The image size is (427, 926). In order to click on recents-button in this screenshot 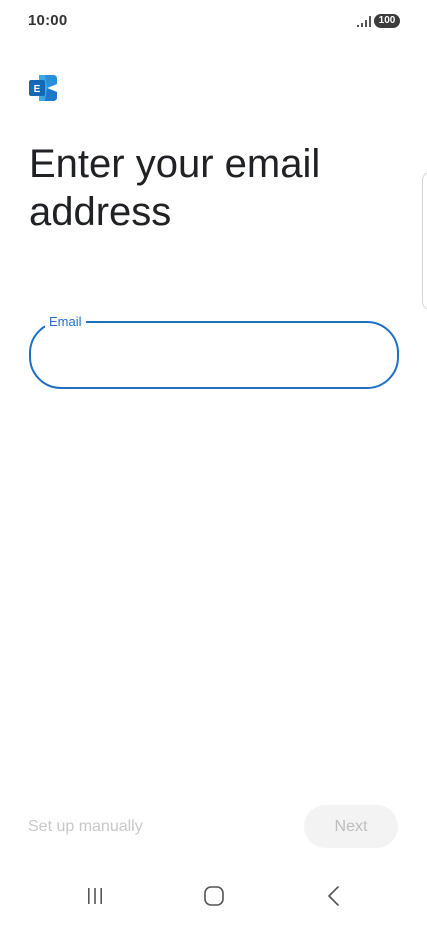, I will do `click(95, 896)`.